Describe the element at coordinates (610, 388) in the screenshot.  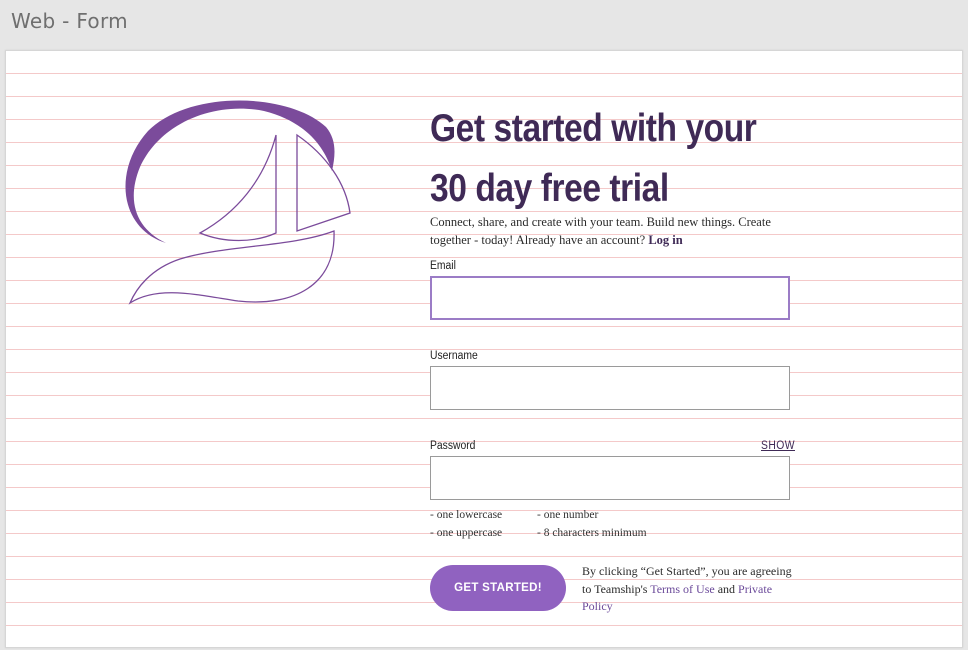
I see `username-field` at that location.